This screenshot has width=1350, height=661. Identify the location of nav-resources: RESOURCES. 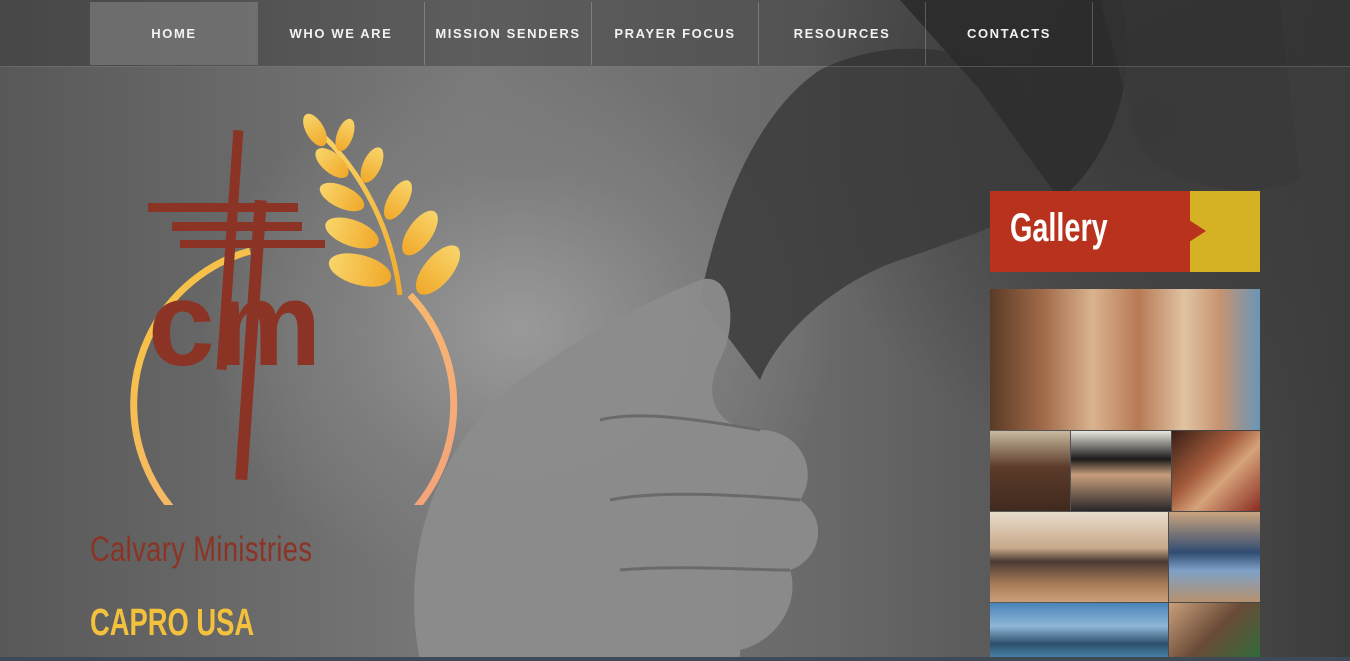
(842, 33).